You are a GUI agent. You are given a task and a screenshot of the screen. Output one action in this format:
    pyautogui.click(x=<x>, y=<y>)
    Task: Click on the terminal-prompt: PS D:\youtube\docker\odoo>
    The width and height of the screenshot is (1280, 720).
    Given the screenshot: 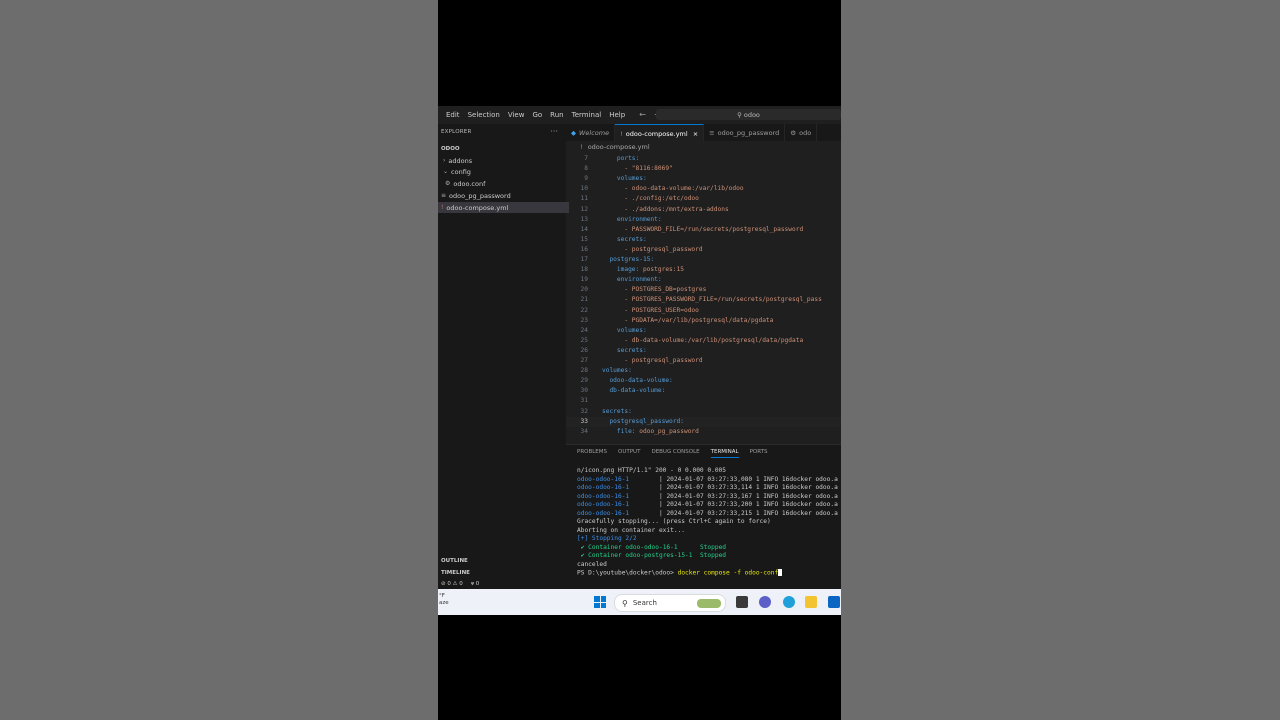 What is the action you would take?
    pyautogui.click(x=627, y=573)
    